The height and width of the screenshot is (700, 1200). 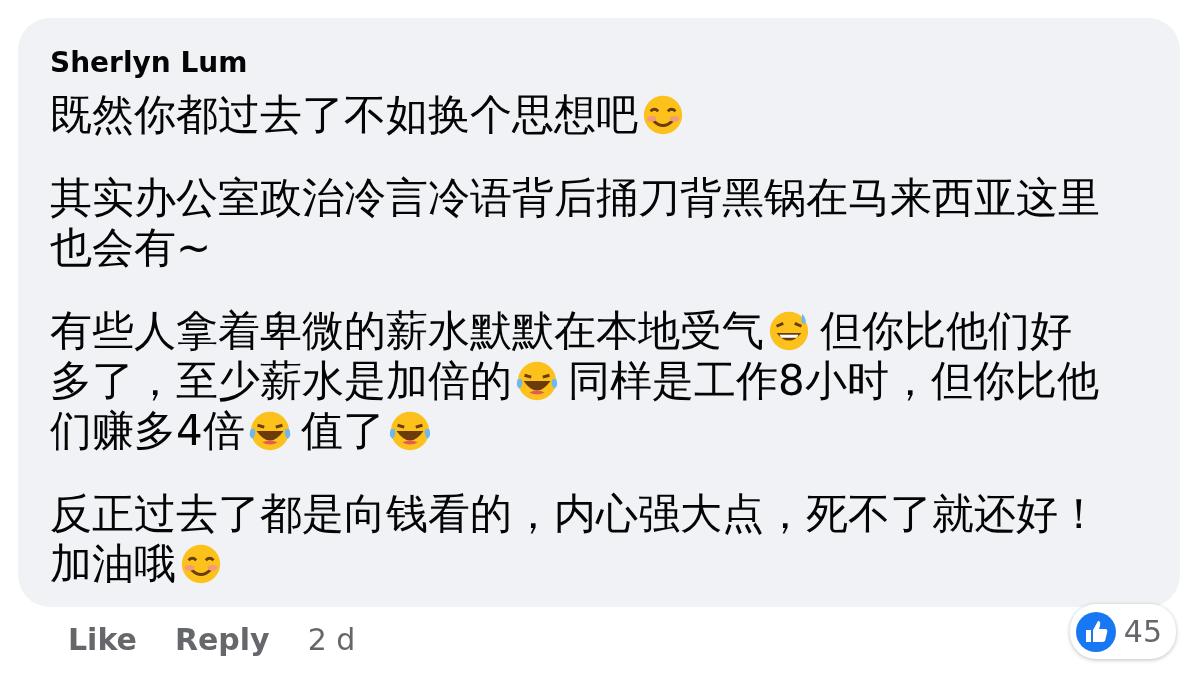 I want to click on action-link: Reply, so click(x=222, y=639).